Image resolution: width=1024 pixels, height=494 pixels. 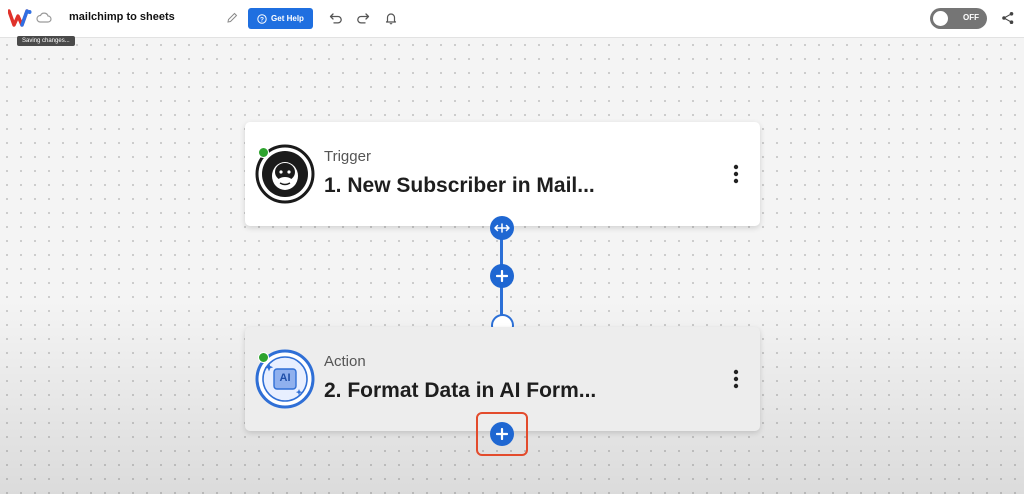 I want to click on trigger-more-options-icon, so click(x=736, y=174).